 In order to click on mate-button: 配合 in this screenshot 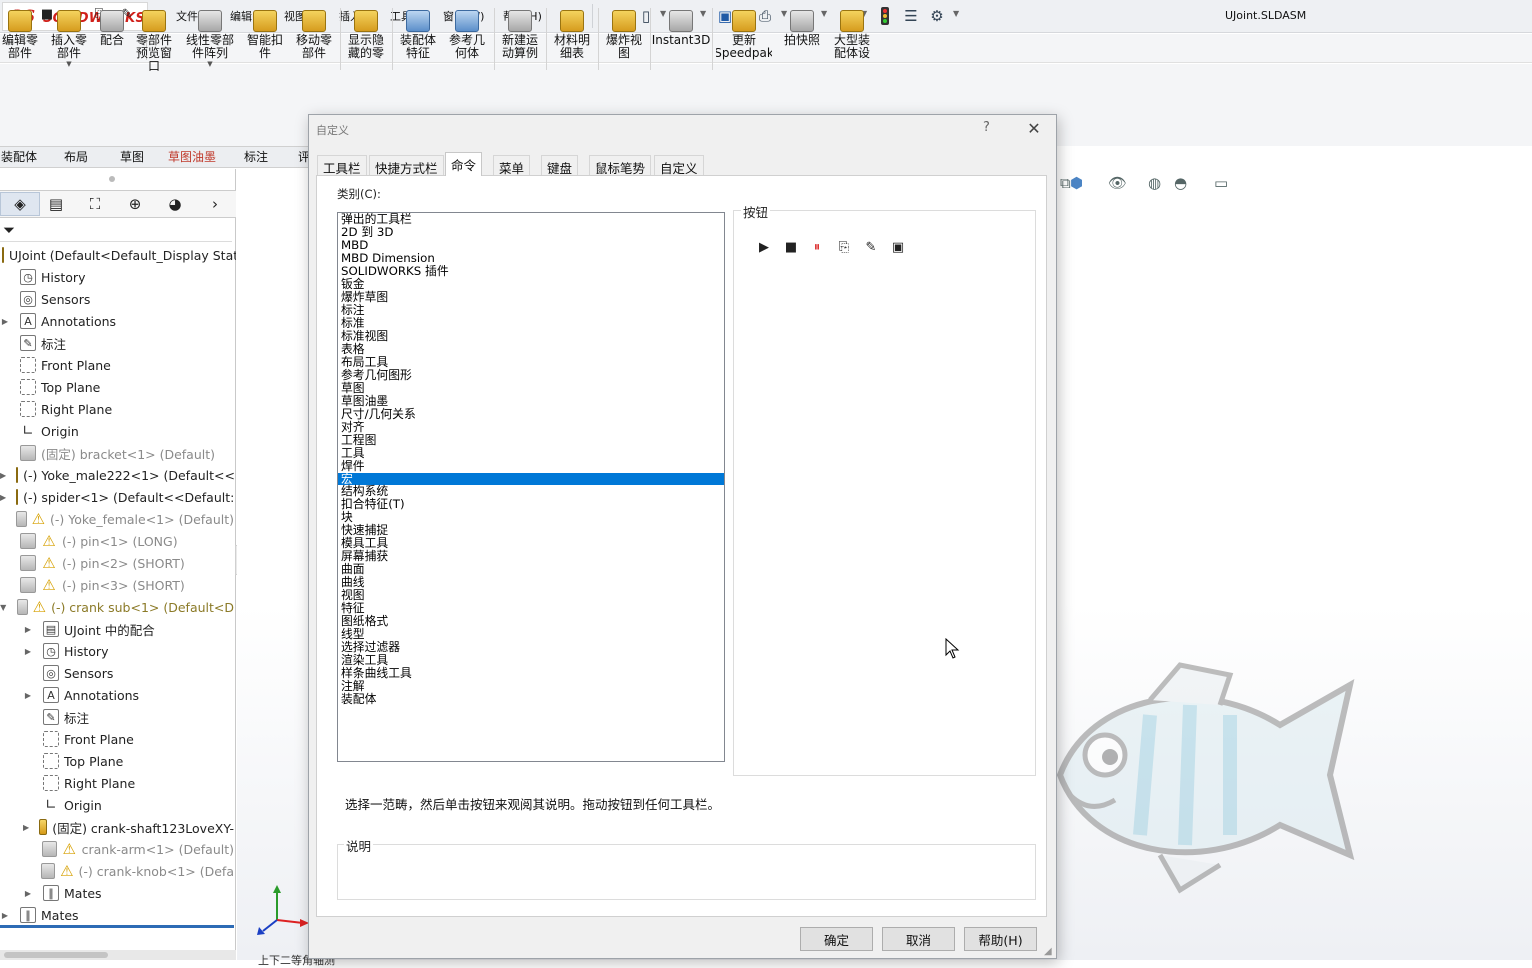, I will do `click(112, 28)`.